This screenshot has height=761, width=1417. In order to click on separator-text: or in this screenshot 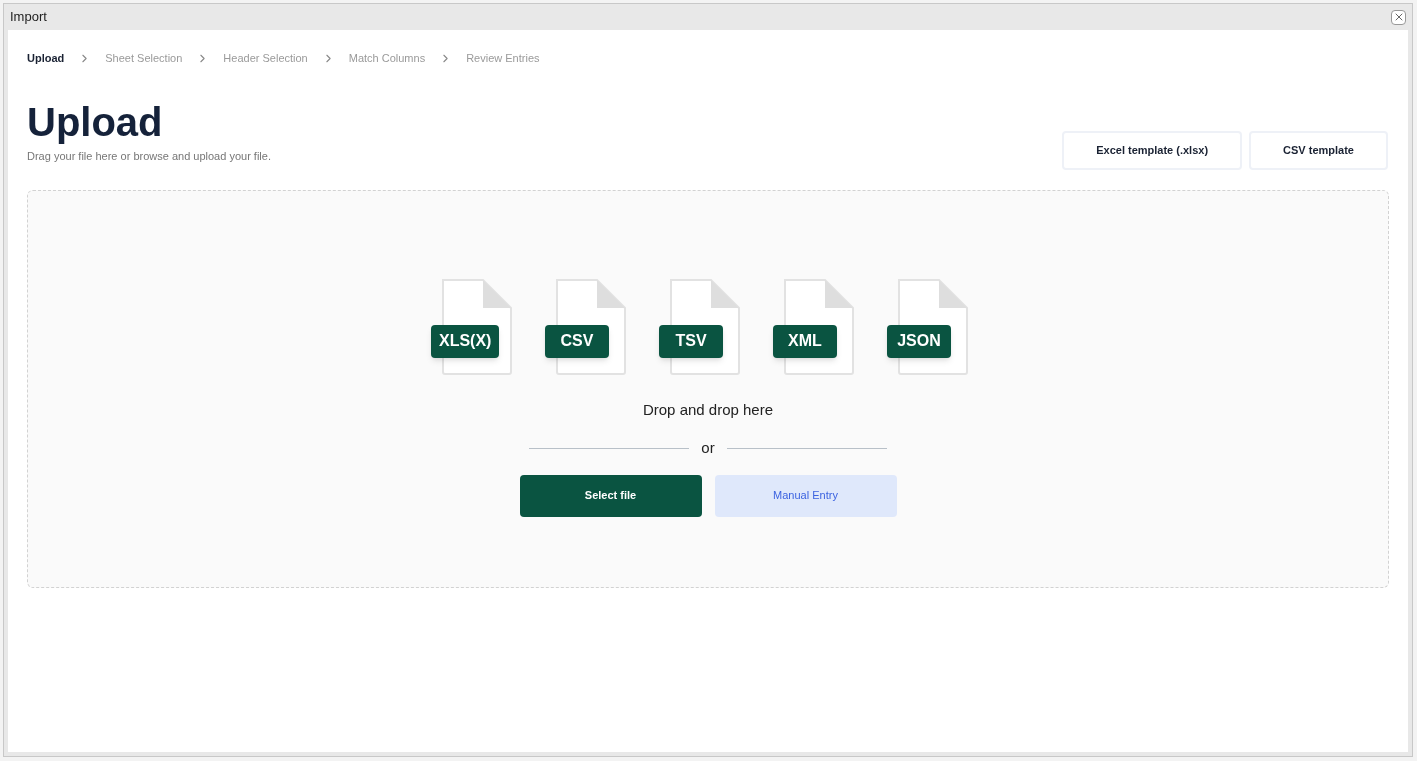, I will do `click(708, 448)`.